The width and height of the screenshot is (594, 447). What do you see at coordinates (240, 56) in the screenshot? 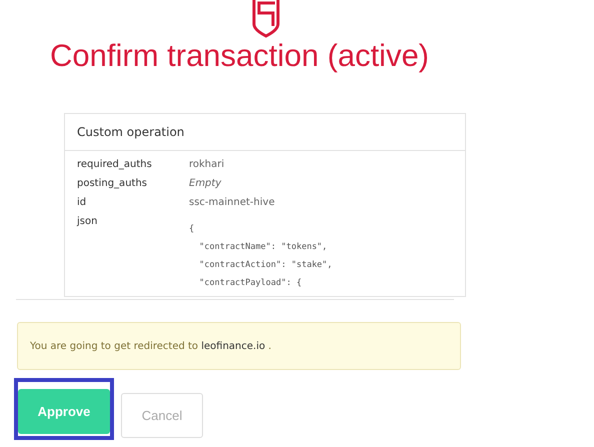
I see `page-title: Confirm transaction (active)` at bounding box center [240, 56].